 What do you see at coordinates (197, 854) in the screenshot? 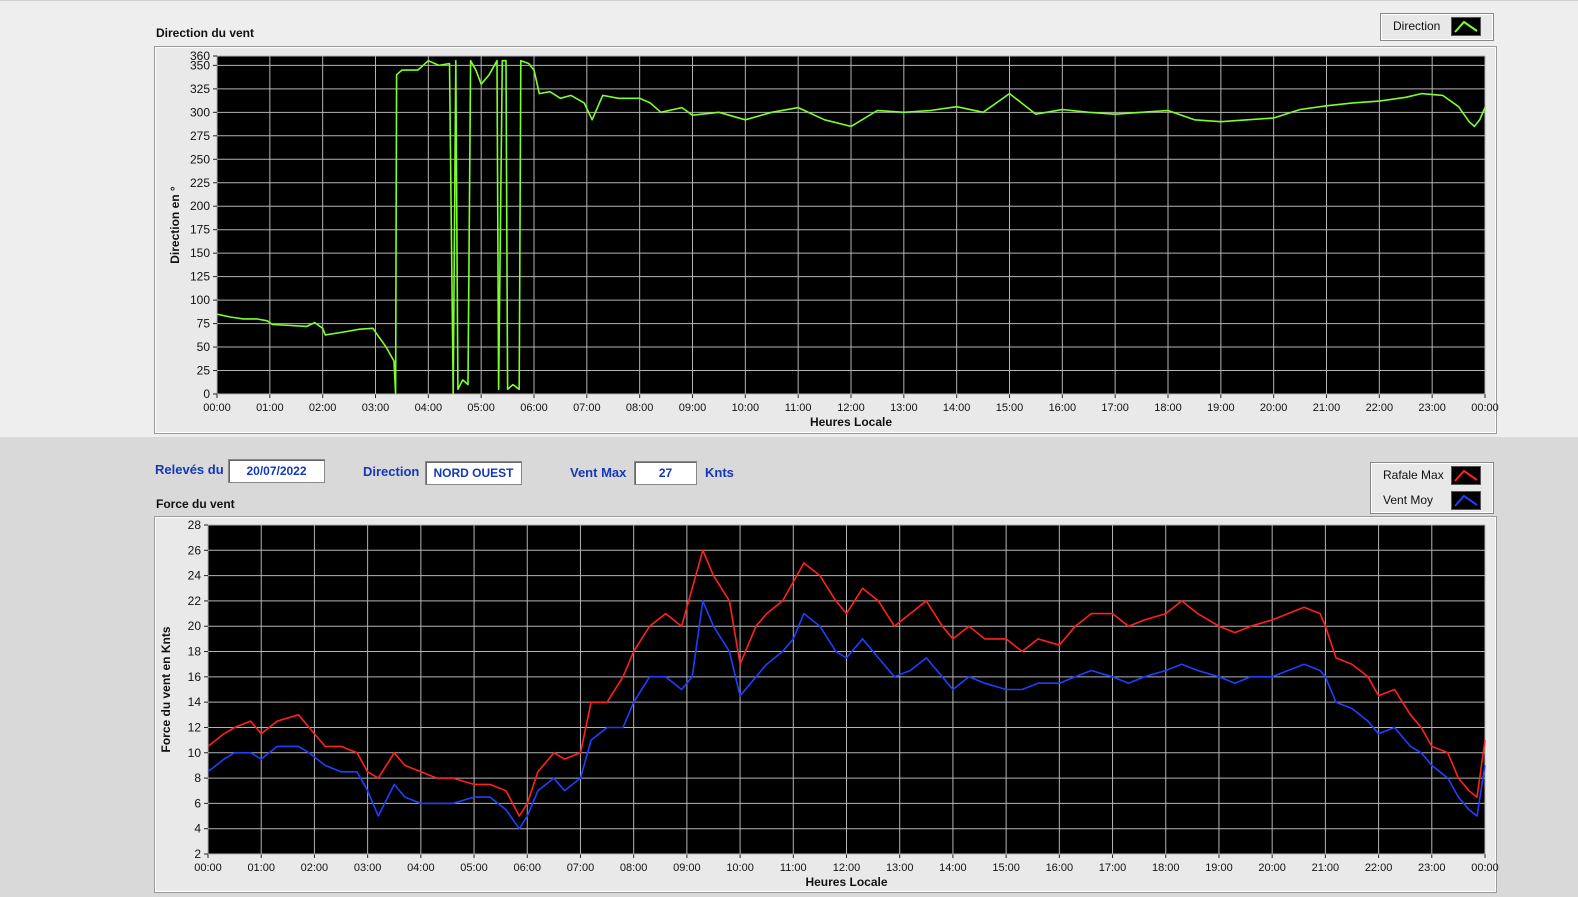
I see `force-y-tick-label: 2` at bounding box center [197, 854].